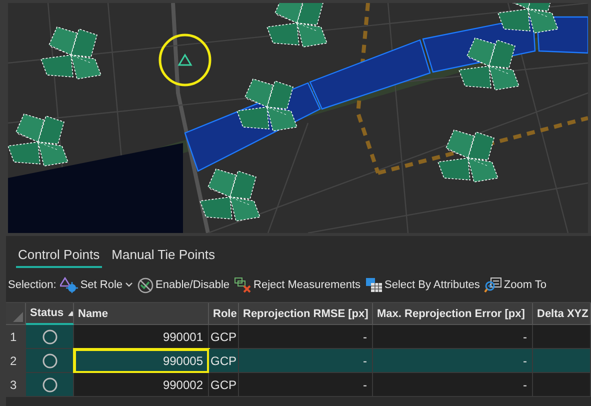 The image size is (591, 406). What do you see at coordinates (50, 314) in the screenshot?
I see `column-header: Status` at bounding box center [50, 314].